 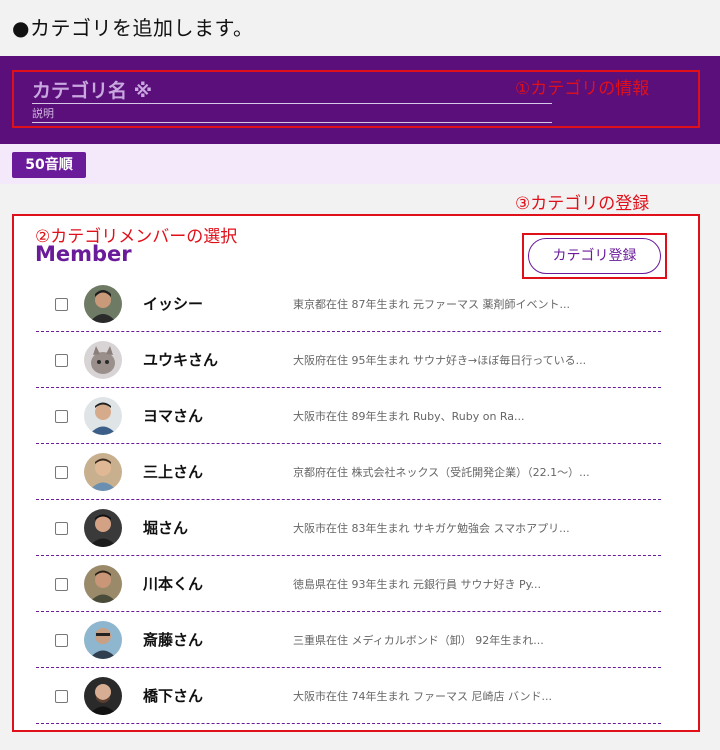 I want to click on category-info-annotation: ①カテゴリの情報, so click(x=582, y=89).